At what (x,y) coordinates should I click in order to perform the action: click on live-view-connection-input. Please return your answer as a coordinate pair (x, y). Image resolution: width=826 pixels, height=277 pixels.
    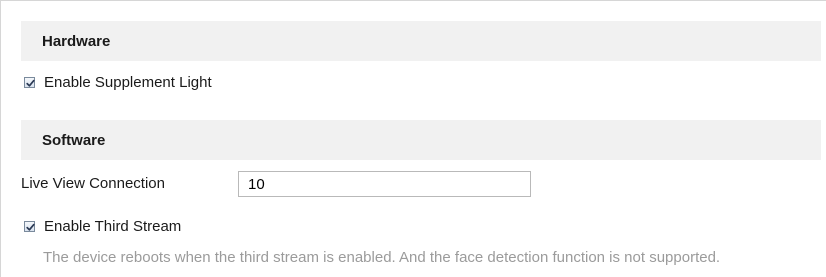
    Looking at the image, I should click on (384, 184).